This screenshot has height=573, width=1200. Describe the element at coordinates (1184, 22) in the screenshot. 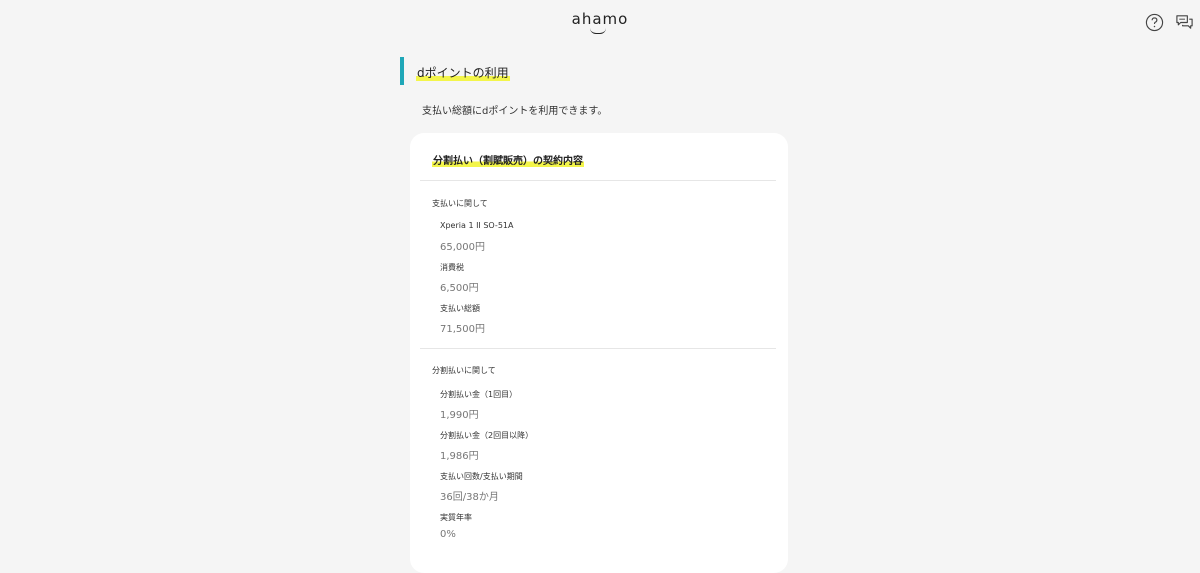

I see `chat-bubbles-icon` at that location.